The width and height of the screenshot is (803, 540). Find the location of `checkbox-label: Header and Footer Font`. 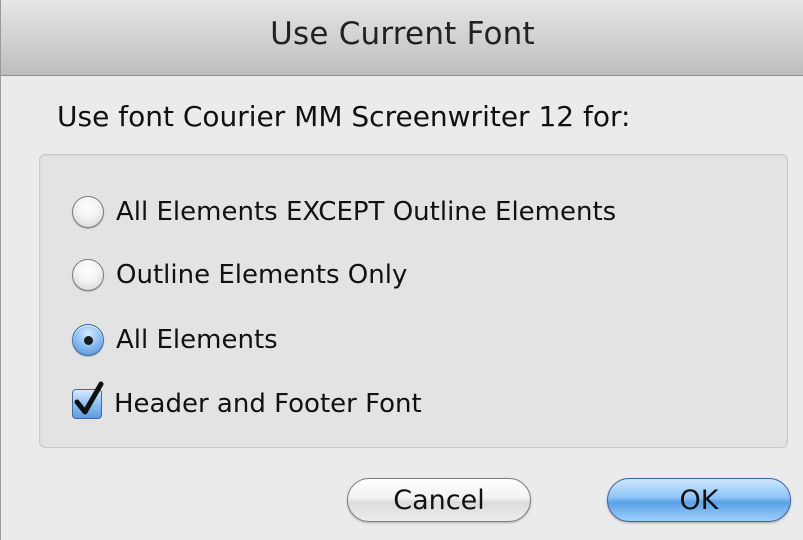

checkbox-label: Header and Footer Font is located at coordinates (268, 404).